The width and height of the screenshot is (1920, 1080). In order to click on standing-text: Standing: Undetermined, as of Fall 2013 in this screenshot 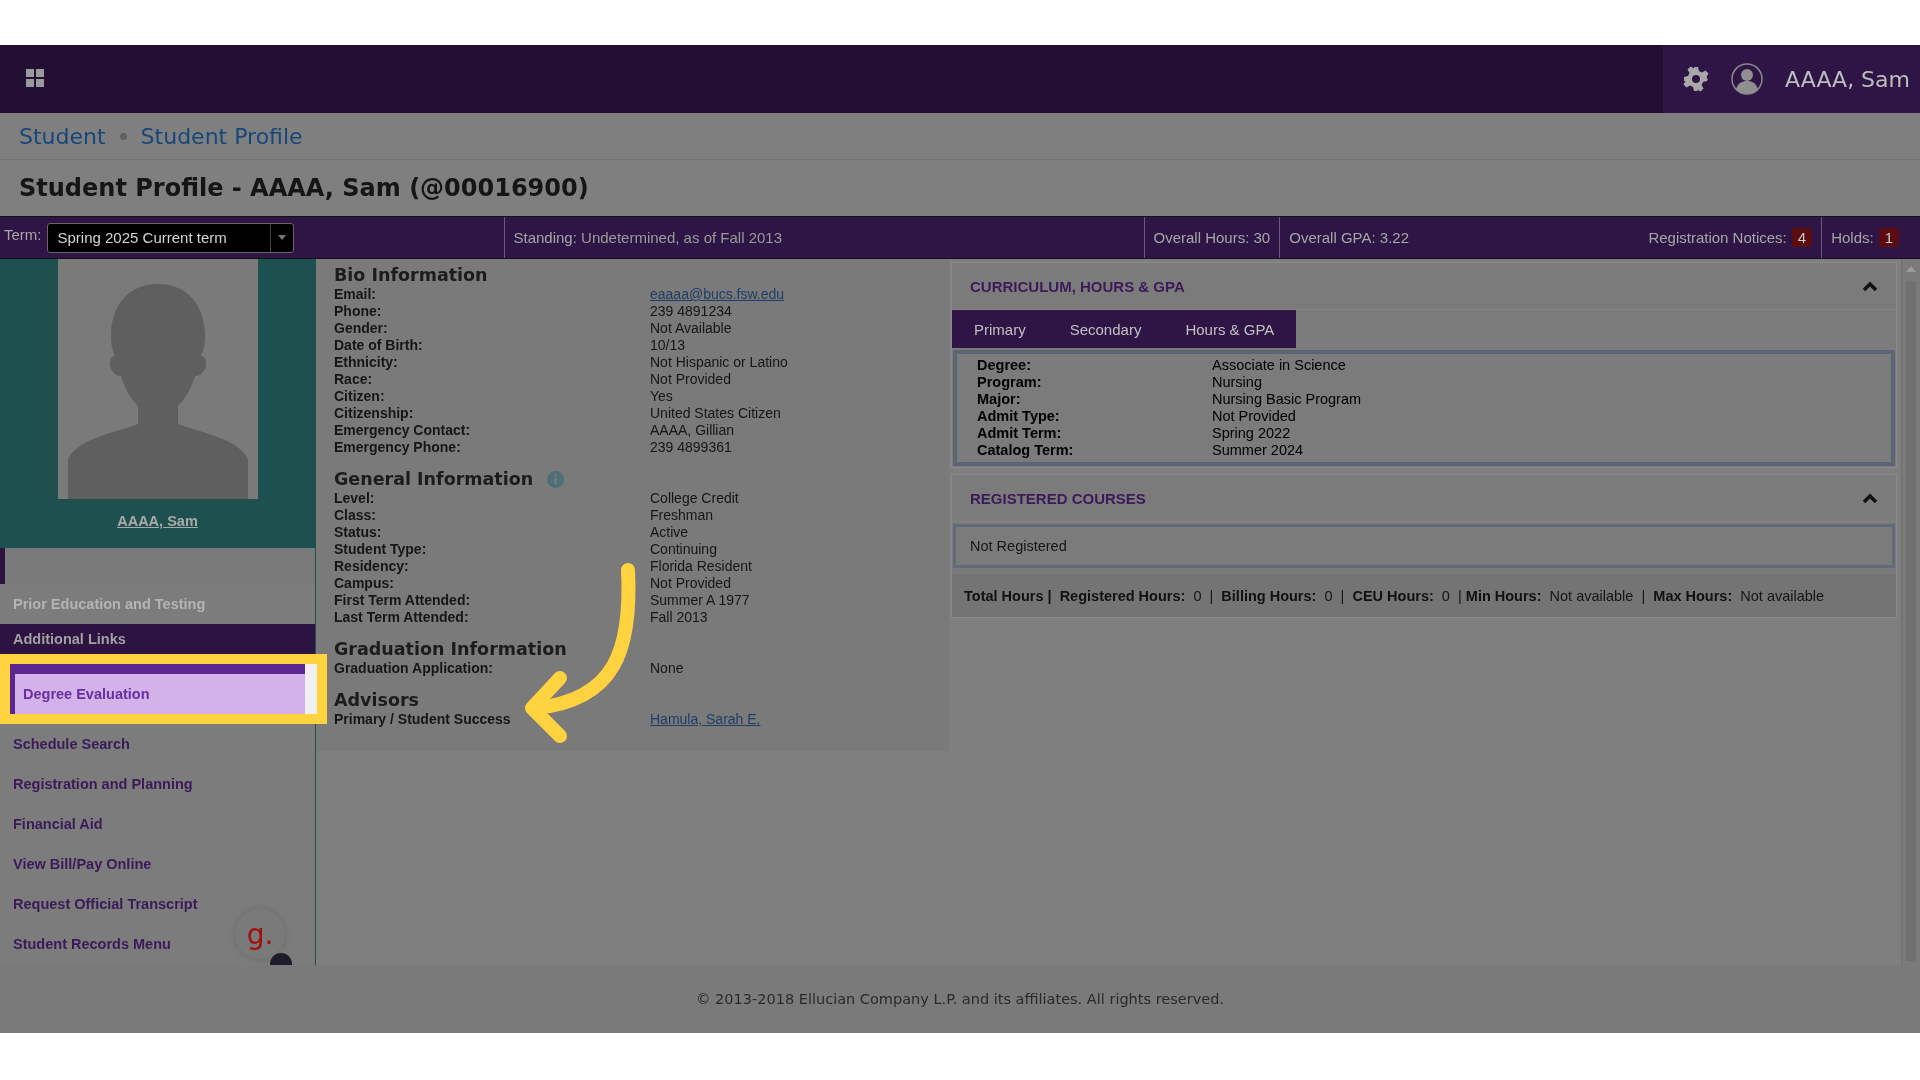, I will do `click(647, 237)`.